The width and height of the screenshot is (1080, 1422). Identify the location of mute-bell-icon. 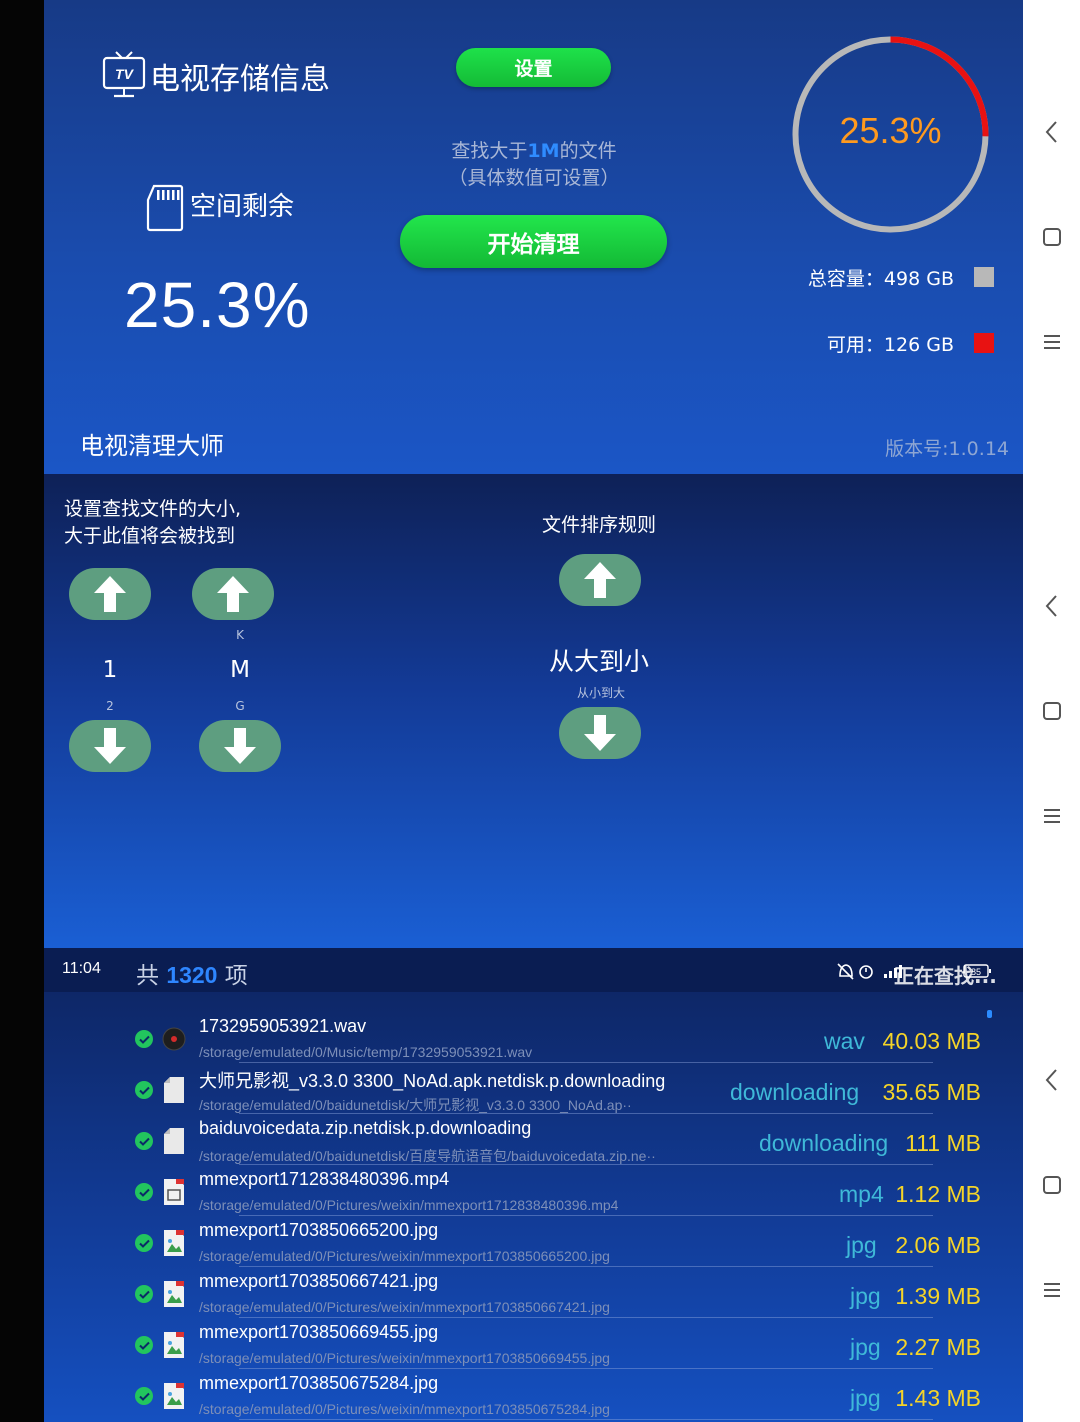
(845, 971).